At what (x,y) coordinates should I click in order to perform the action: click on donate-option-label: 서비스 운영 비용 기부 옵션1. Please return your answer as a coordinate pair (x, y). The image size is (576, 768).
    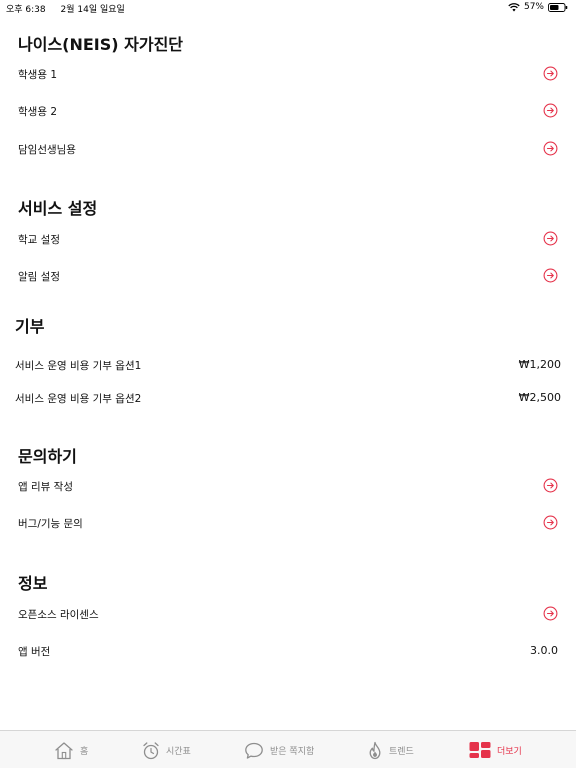
    Looking at the image, I should click on (78, 366).